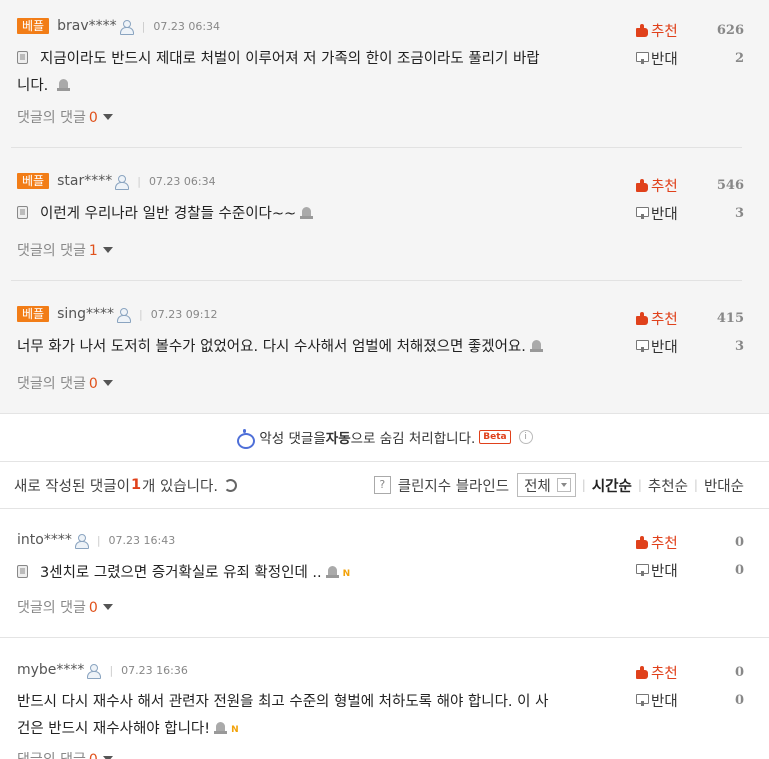  Describe the element at coordinates (246, 438) in the screenshot. I see `robot-icon` at that location.